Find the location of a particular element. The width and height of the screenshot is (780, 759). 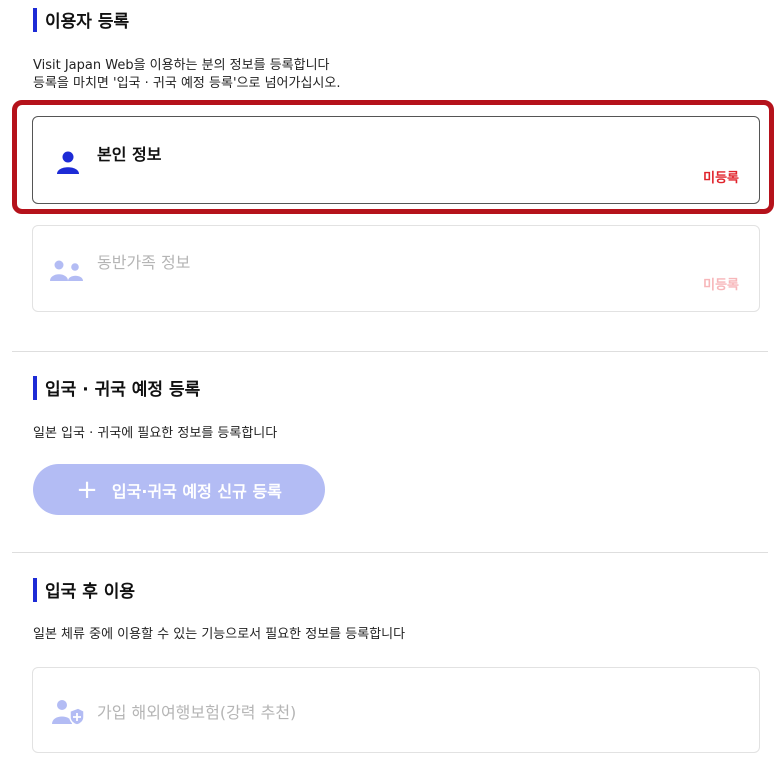

description-line-1: Visit Japan Web을 이용하는 분의 정보를 등록합니다 is located at coordinates (181, 65).